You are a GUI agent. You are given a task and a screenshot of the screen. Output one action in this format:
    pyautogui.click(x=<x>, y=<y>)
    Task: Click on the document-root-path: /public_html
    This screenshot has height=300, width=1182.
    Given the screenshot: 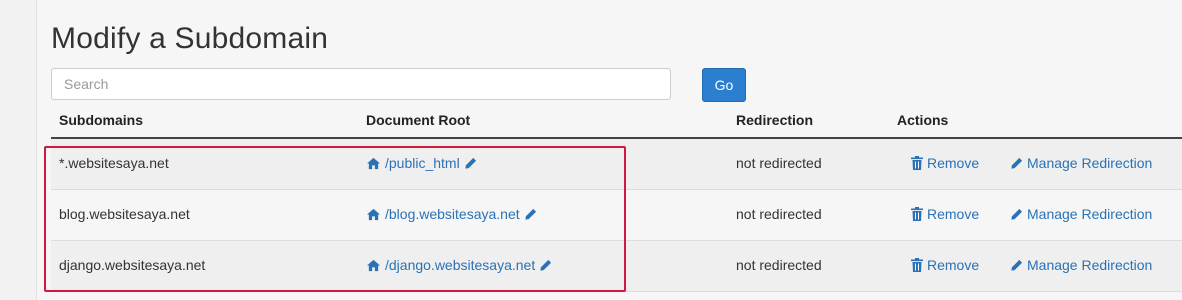 What is the action you would take?
    pyautogui.click(x=422, y=163)
    